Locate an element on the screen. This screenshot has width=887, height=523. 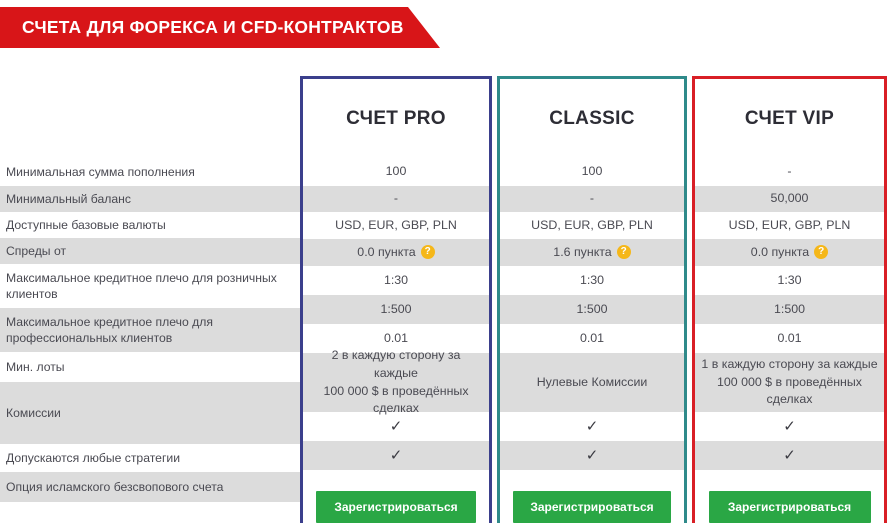
register-button-vip: Зарегистрироваться is located at coordinates (789, 507).